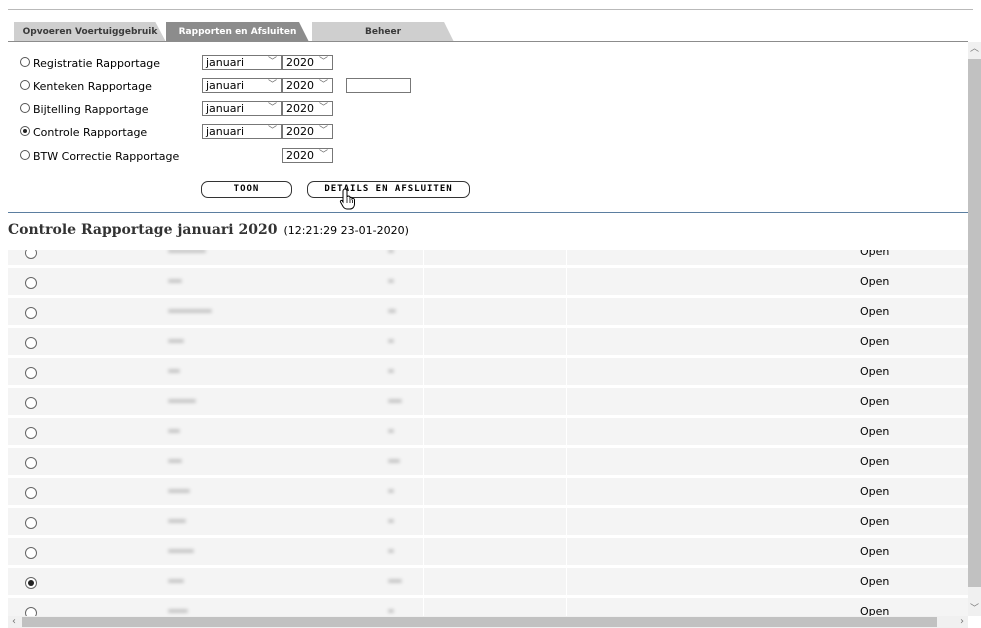 The image size is (981, 628). Describe the element at coordinates (383, 32) in the screenshot. I see `tab-beheer: Beheer` at that location.